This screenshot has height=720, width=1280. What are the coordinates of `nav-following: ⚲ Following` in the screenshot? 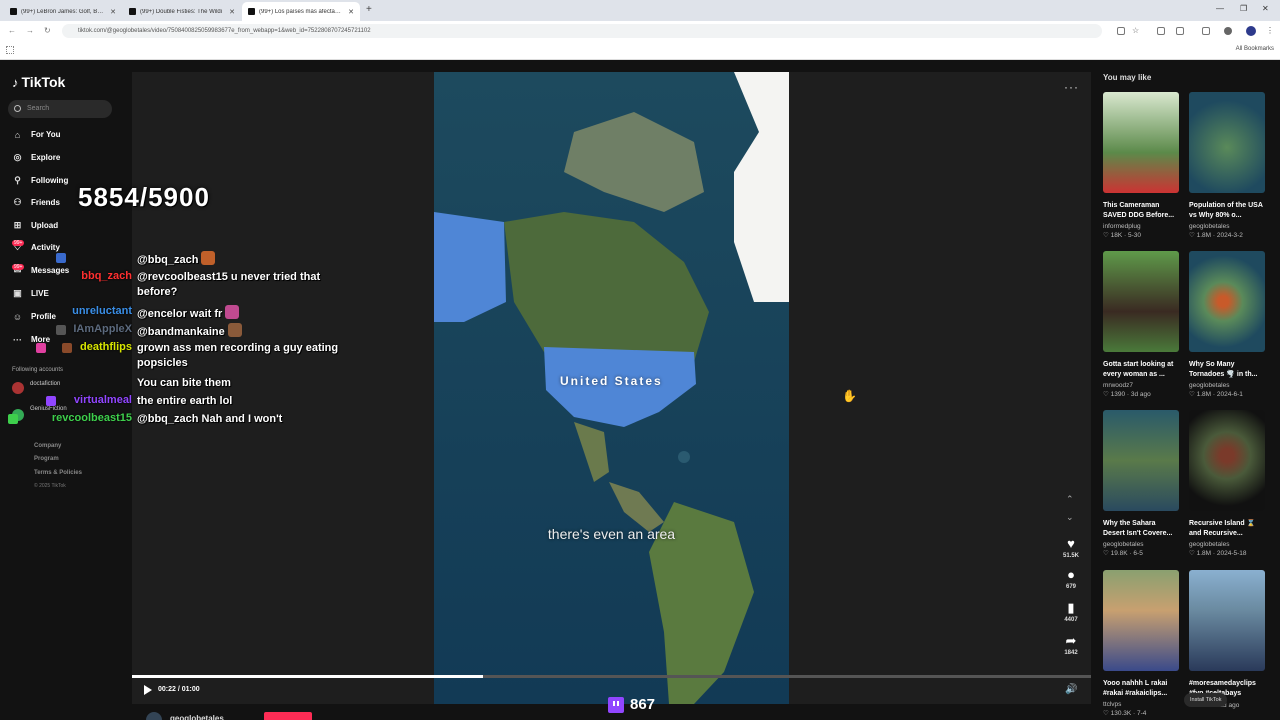 It's located at (40, 180).